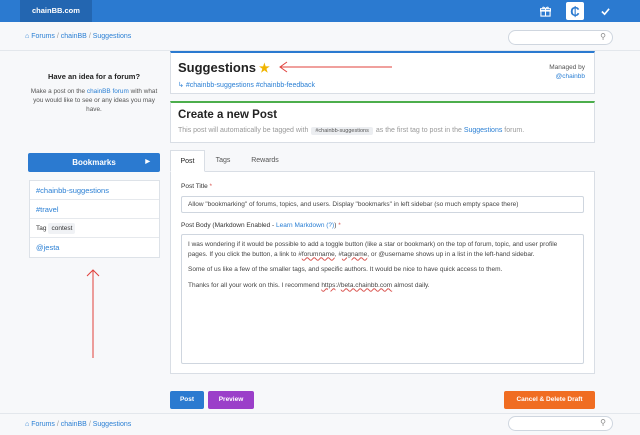  I want to click on bookmark-item: #chainbb-suggestions, so click(94, 190).